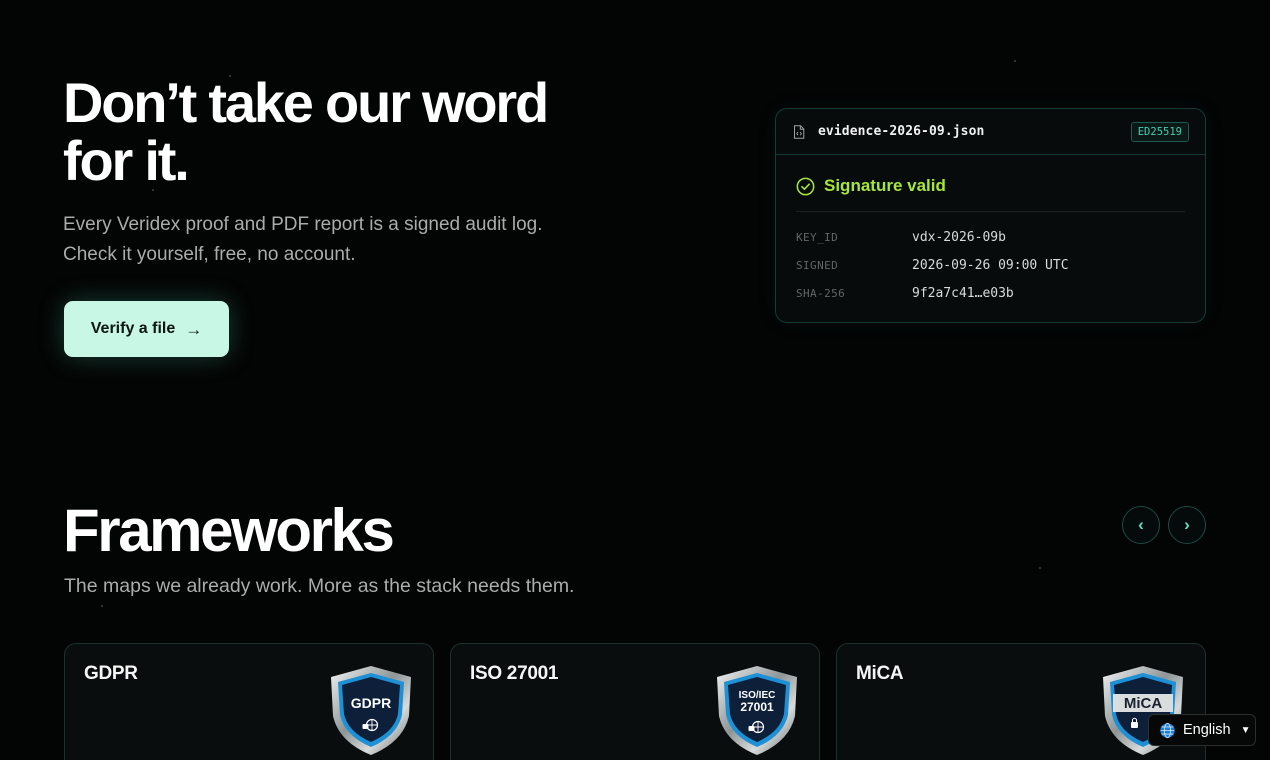 The image size is (1270, 760). What do you see at coordinates (990, 132) in the screenshot?
I see `evidence-card-header: evidence-2026-09.json ED25519` at bounding box center [990, 132].